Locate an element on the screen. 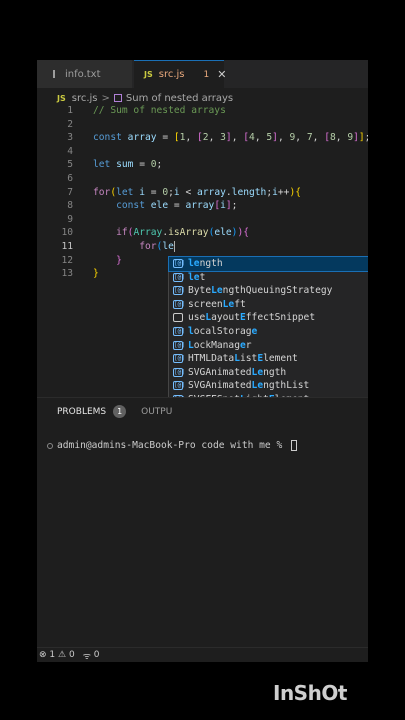  code-line: 6 is located at coordinates (202, 179).